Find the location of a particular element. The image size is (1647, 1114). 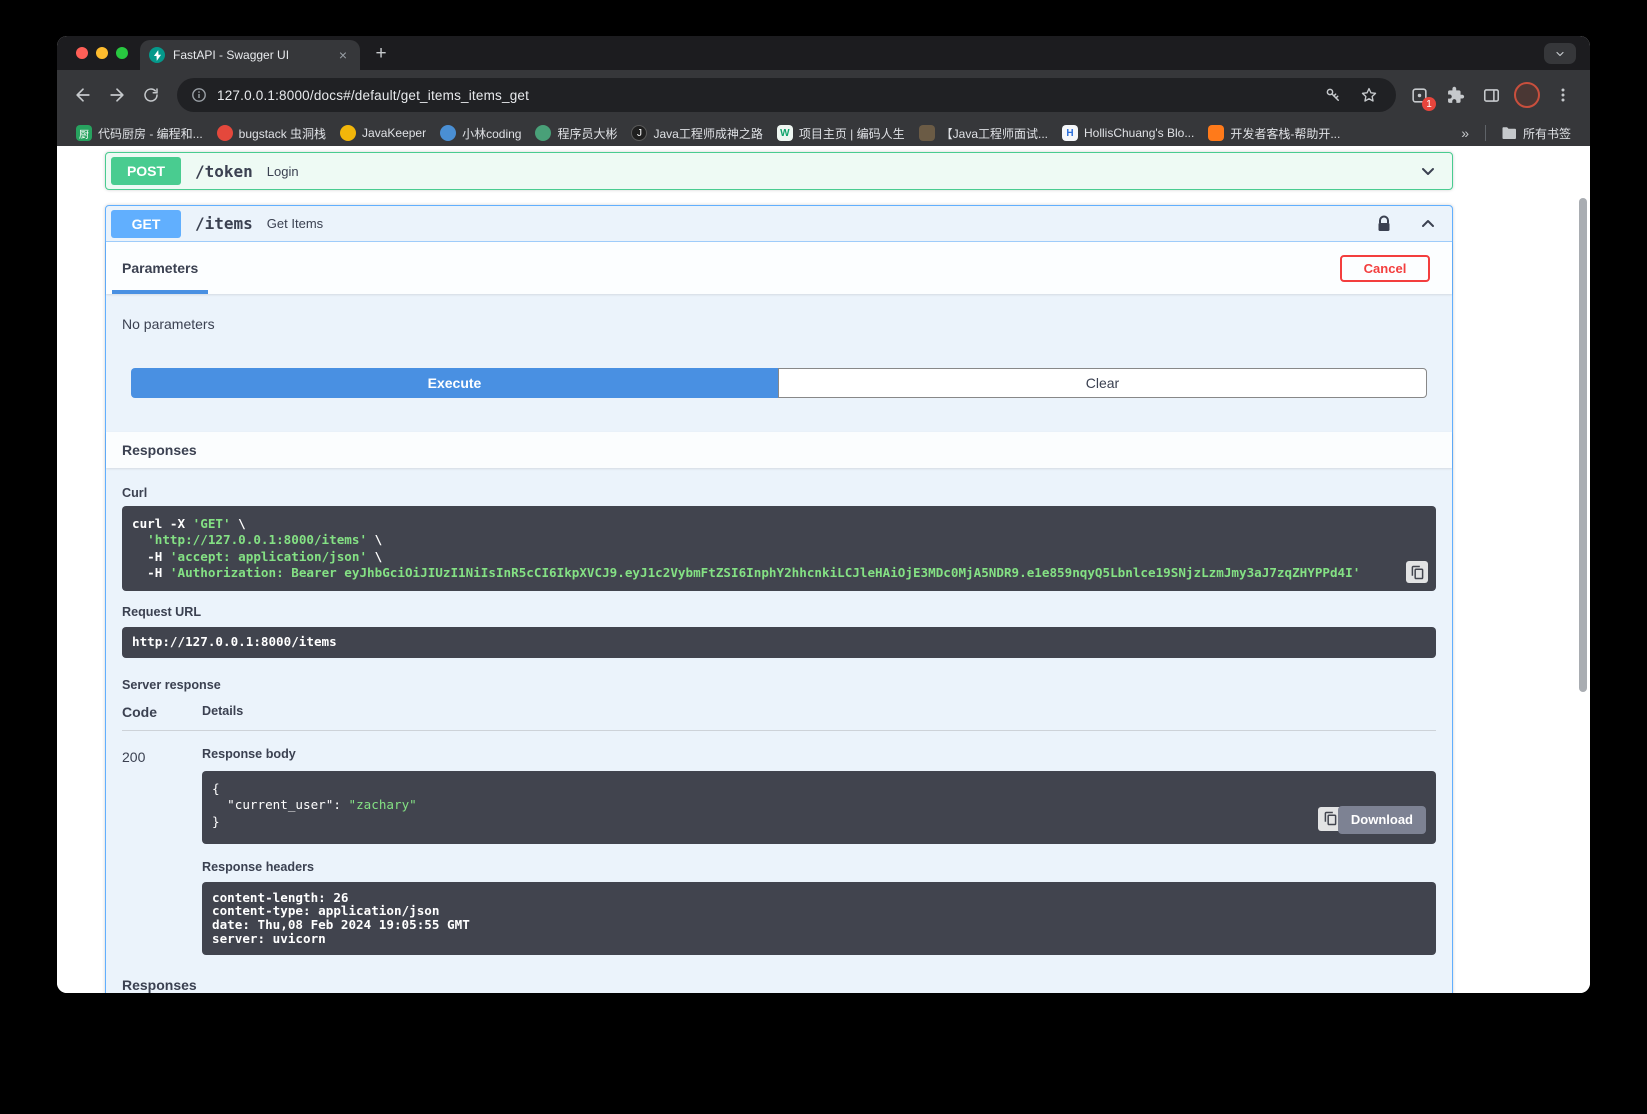

parameters-section-header: Parameters Cancel is located at coordinates (779, 268).